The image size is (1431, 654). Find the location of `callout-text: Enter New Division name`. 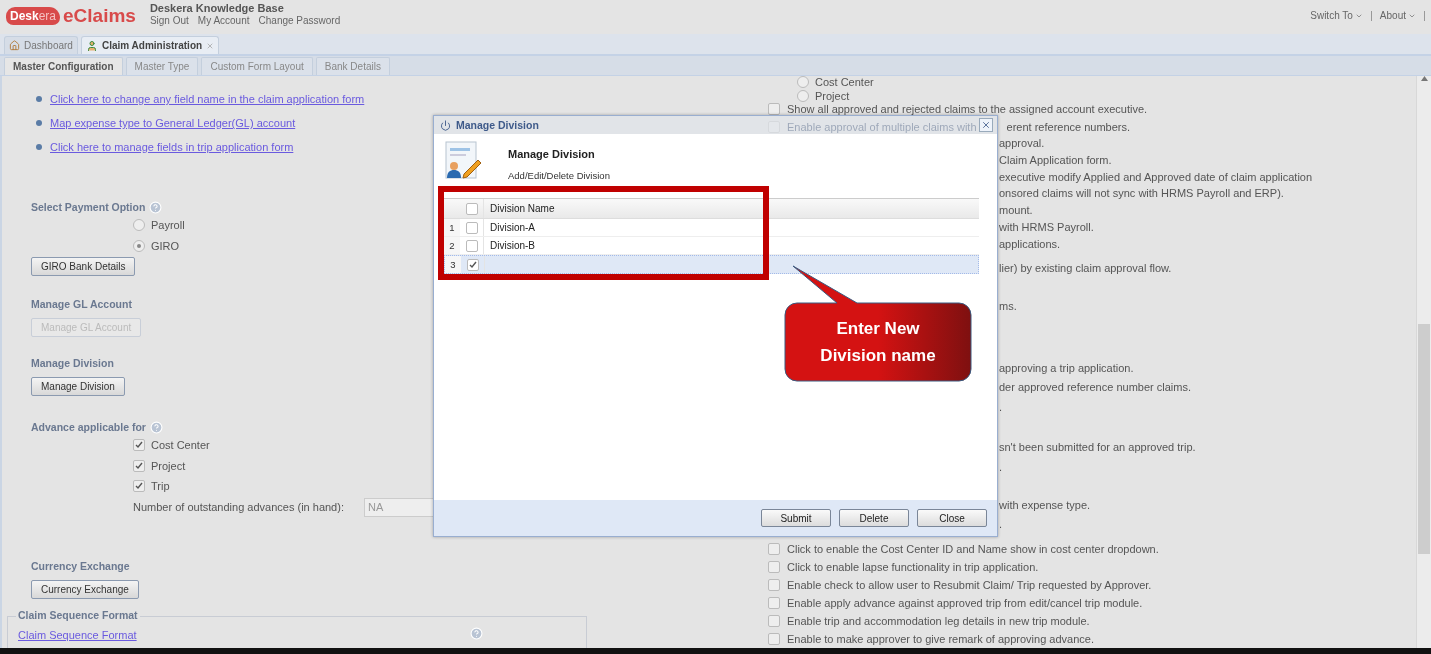

callout-text: Enter New Division name is located at coordinates (878, 342).